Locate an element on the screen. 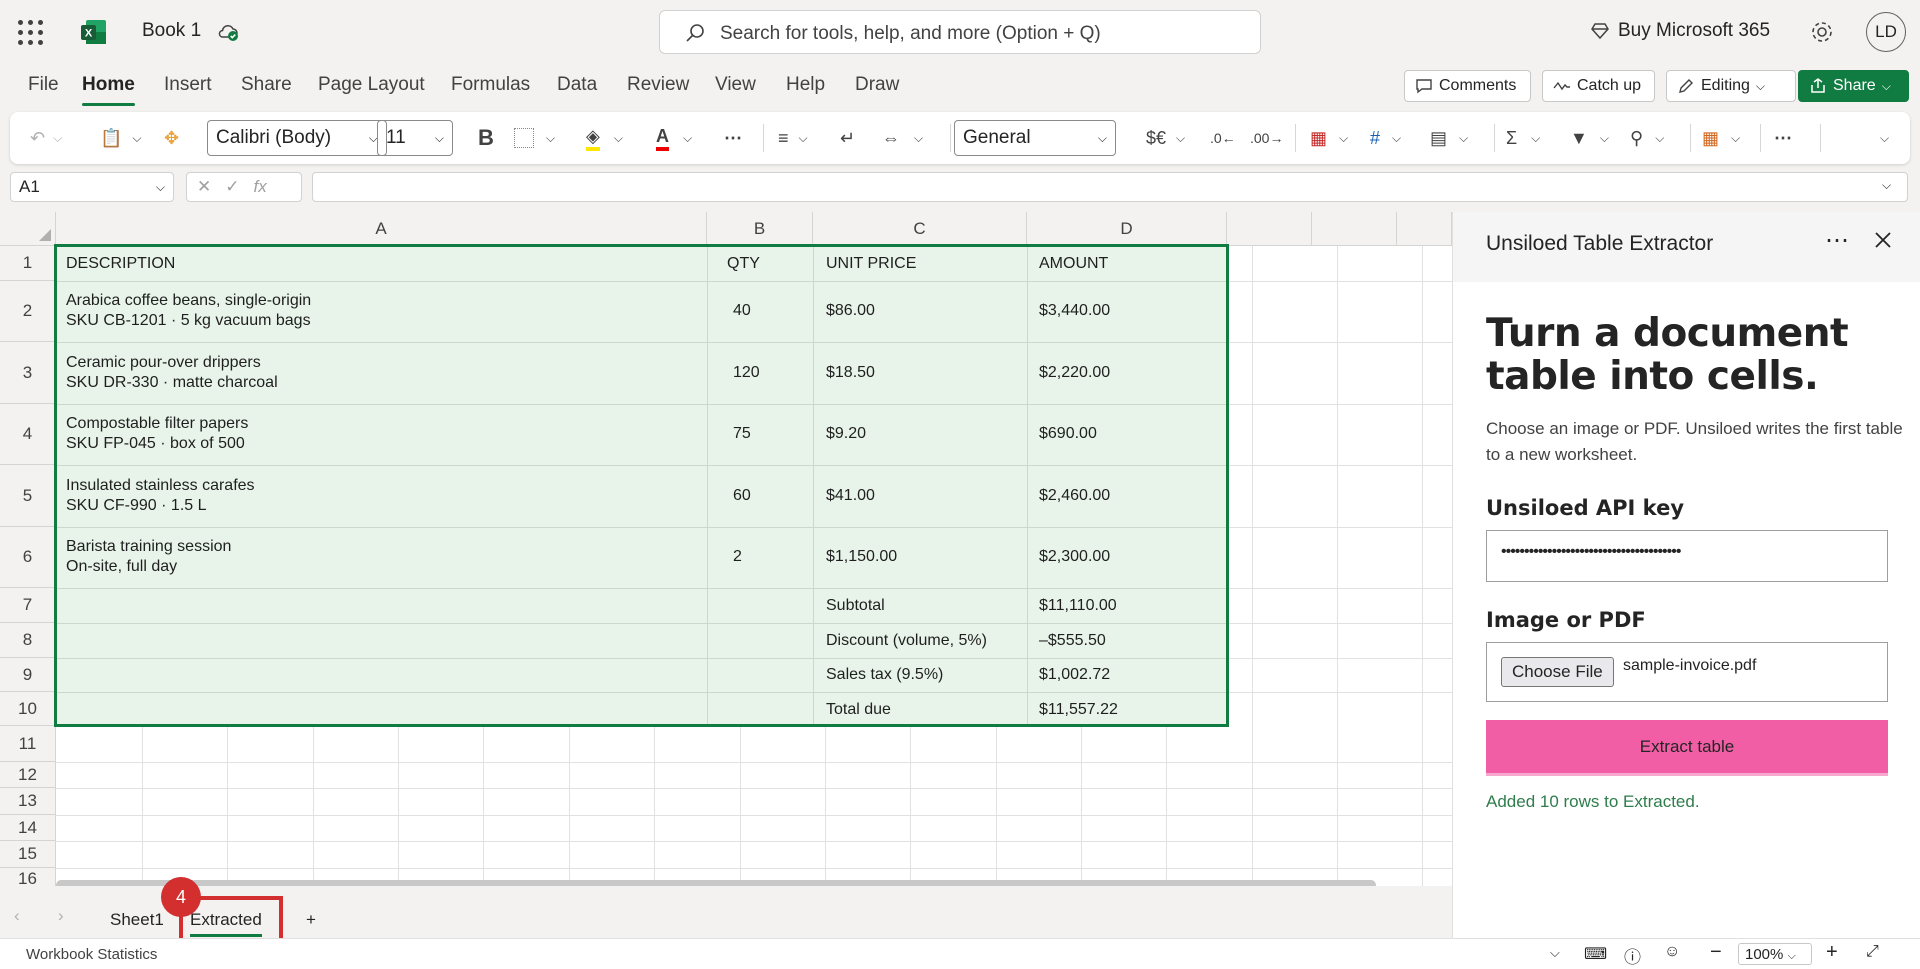 Image resolution: width=1920 pixels, height=969 pixels. undo-icon: ↶ ⌵ is located at coordinates (46, 138).